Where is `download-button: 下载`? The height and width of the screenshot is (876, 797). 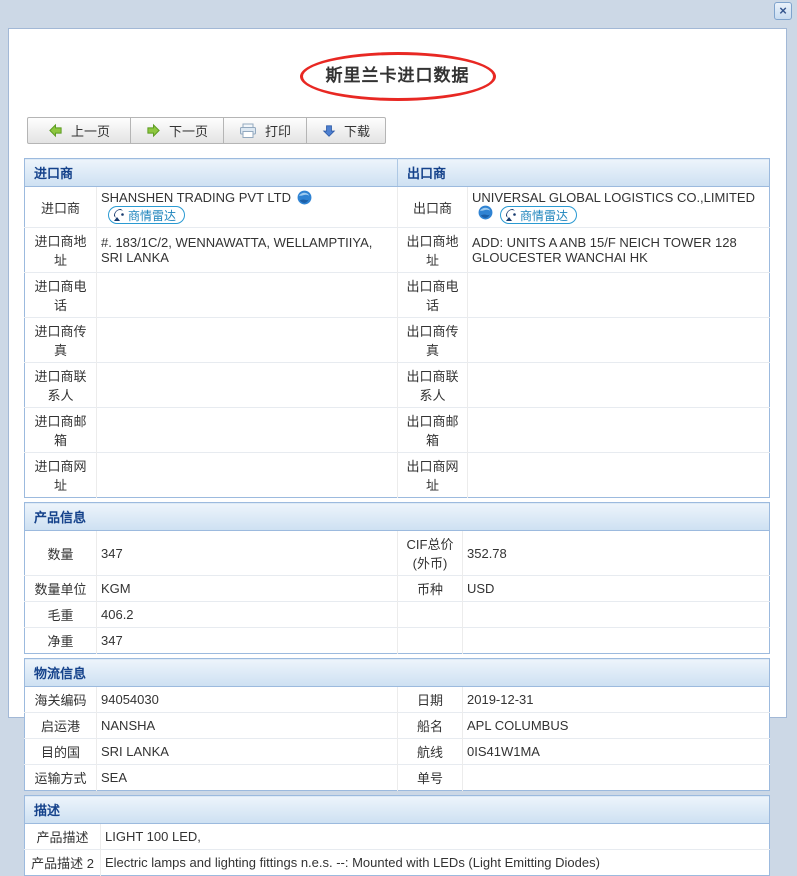 download-button: 下载 is located at coordinates (346, 130).